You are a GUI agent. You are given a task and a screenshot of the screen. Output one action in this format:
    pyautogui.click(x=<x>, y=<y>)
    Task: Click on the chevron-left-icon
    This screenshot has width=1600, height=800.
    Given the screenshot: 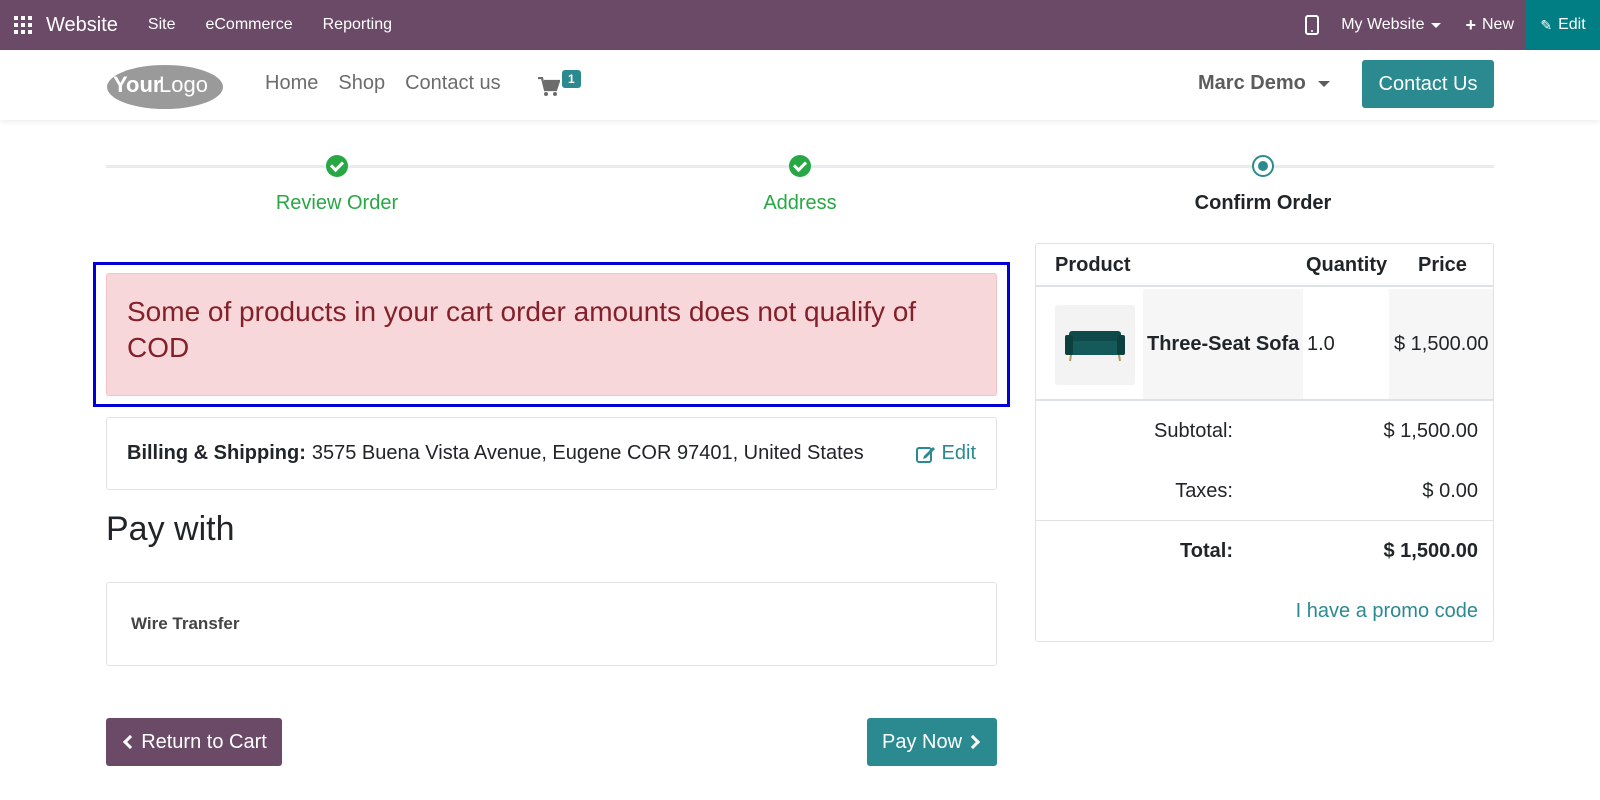 What is the action you would take?
    pyautogui.click(x=130, y=742)
    